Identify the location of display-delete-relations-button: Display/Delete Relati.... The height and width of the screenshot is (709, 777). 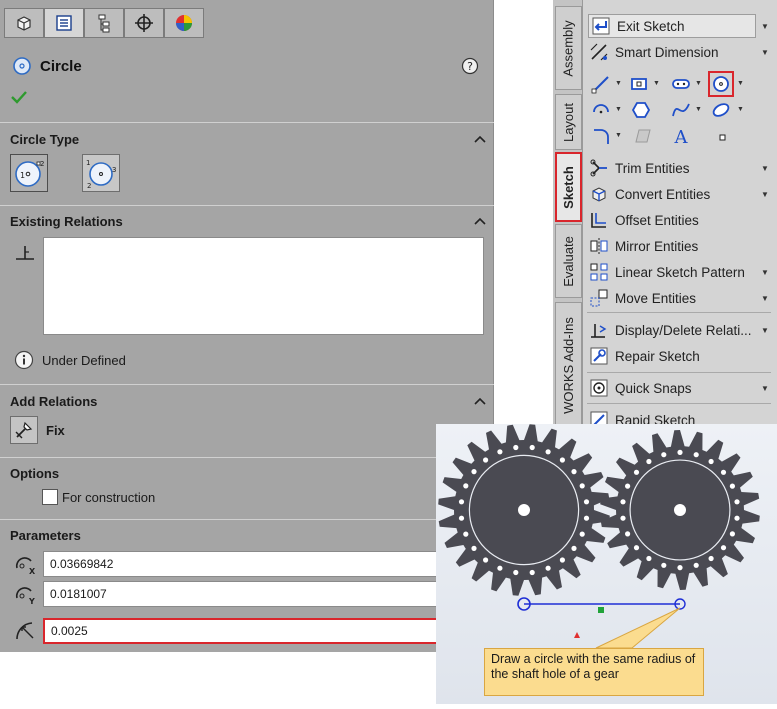
(670, 330).